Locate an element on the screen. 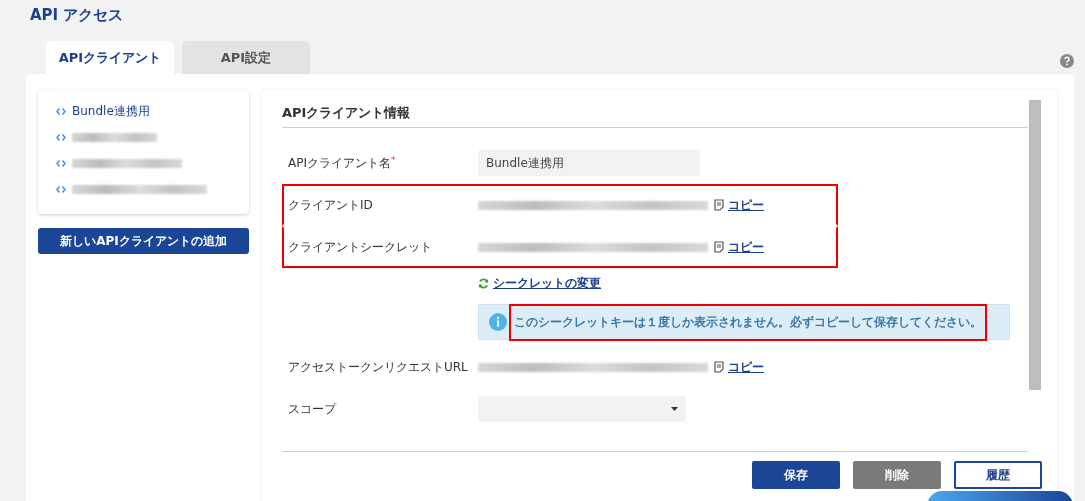  required-mark: * is located at coordinates (393, 159).